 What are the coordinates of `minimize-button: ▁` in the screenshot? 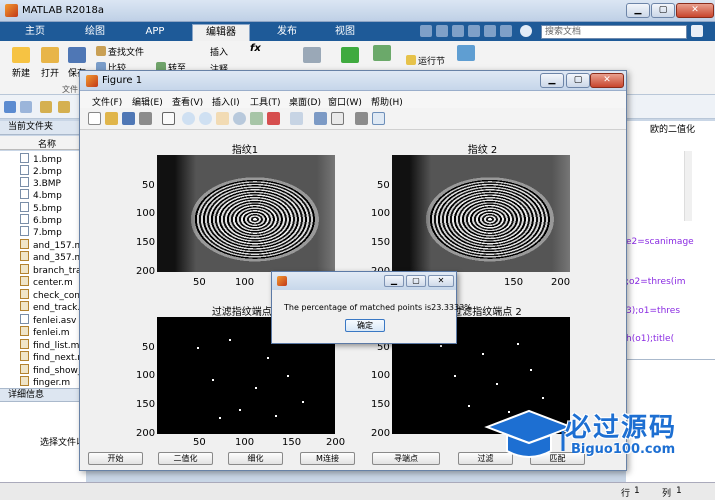 It's located at (638, 10).